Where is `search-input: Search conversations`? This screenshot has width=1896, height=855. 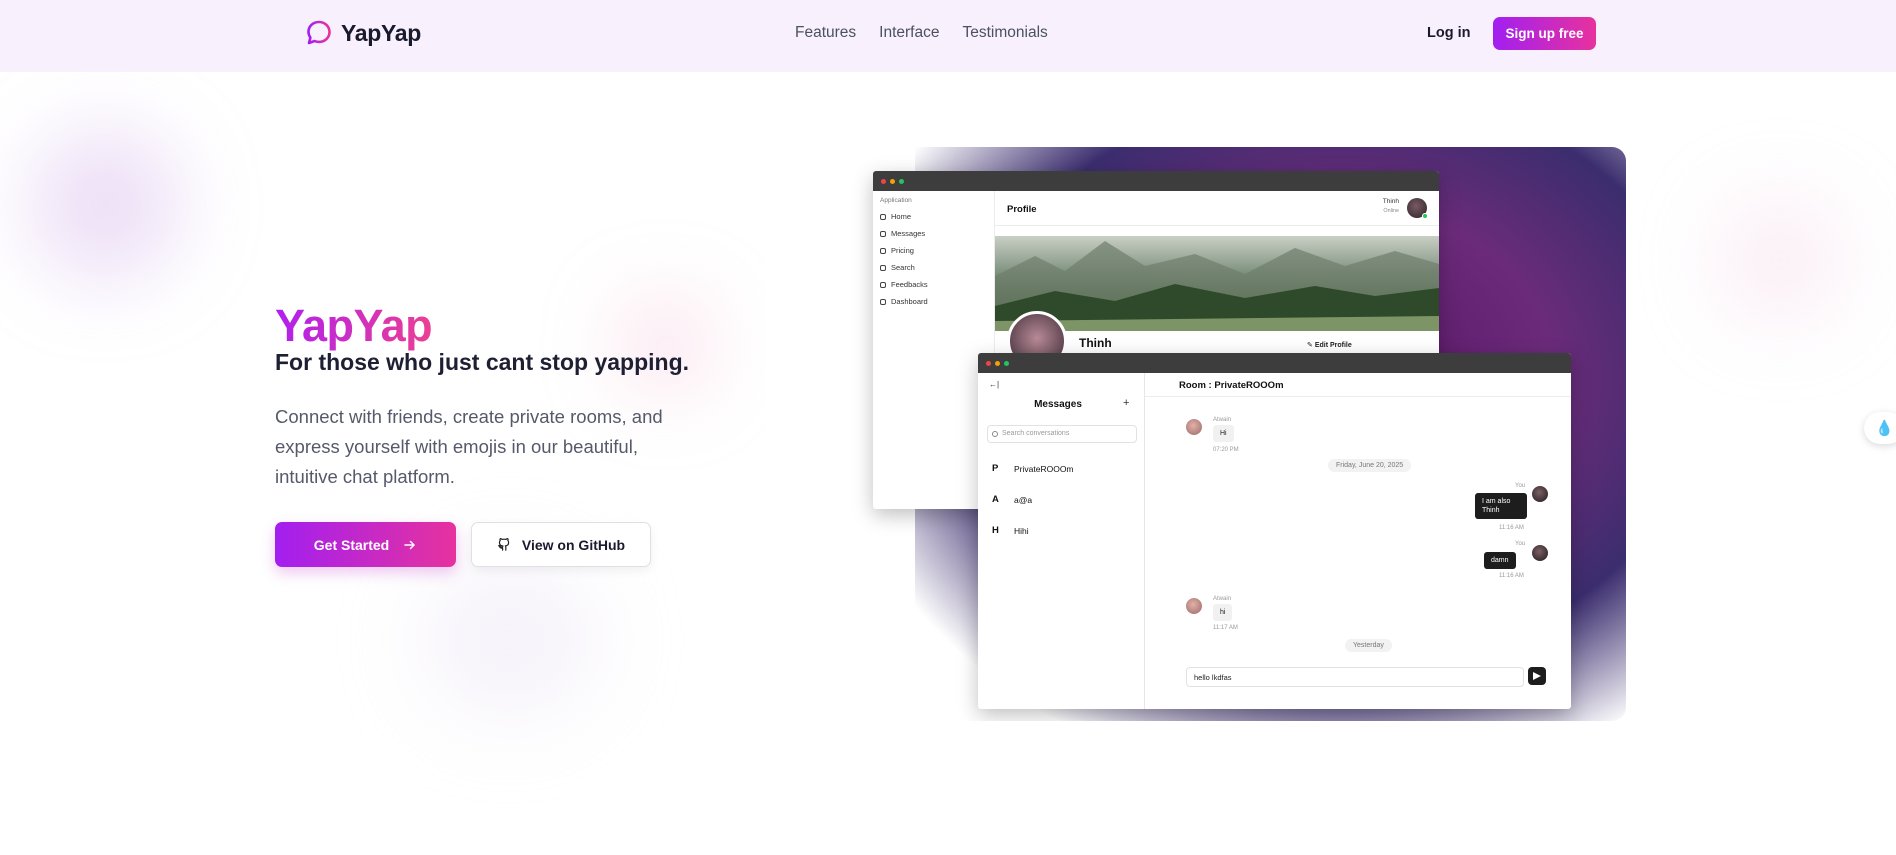 search-input: Search conversations is located at coordinates (1062, 434).